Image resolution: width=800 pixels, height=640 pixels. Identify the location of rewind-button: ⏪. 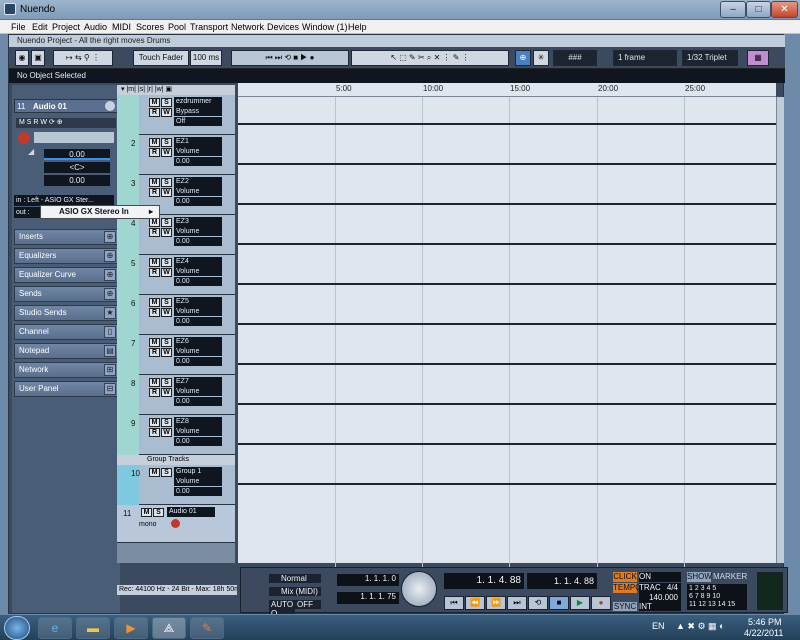
(475, 603).